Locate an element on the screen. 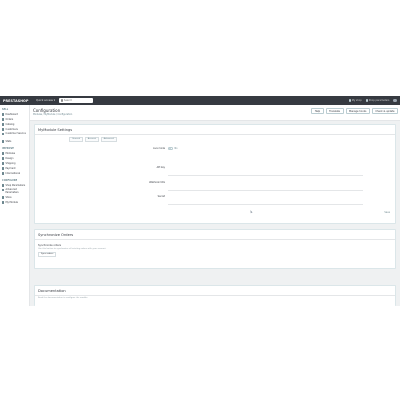 The width and height of the screenshot is (400, 400). sync-title: Synchronize Orders is located at coordinates (215, 235).